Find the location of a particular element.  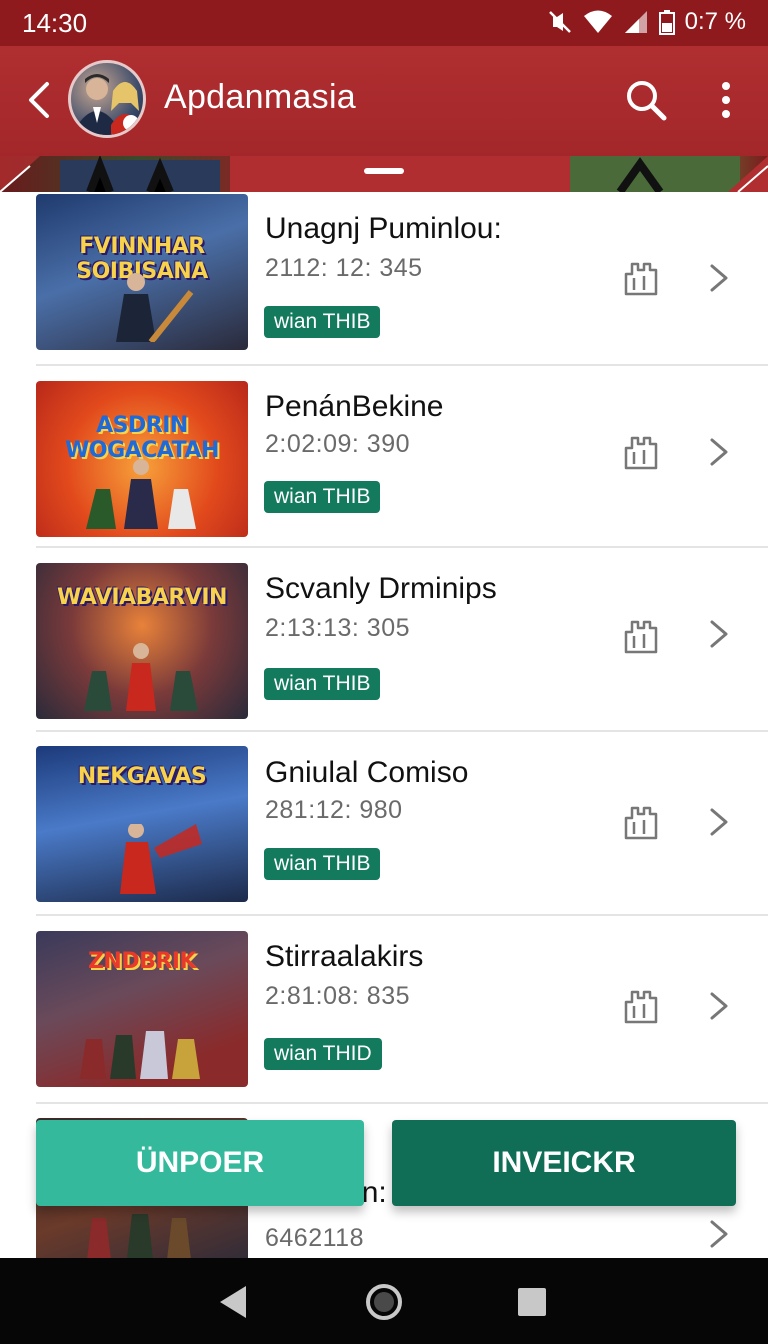

thumbnail-title-art: ZNDBRIK is located at coordinates (142, 961).